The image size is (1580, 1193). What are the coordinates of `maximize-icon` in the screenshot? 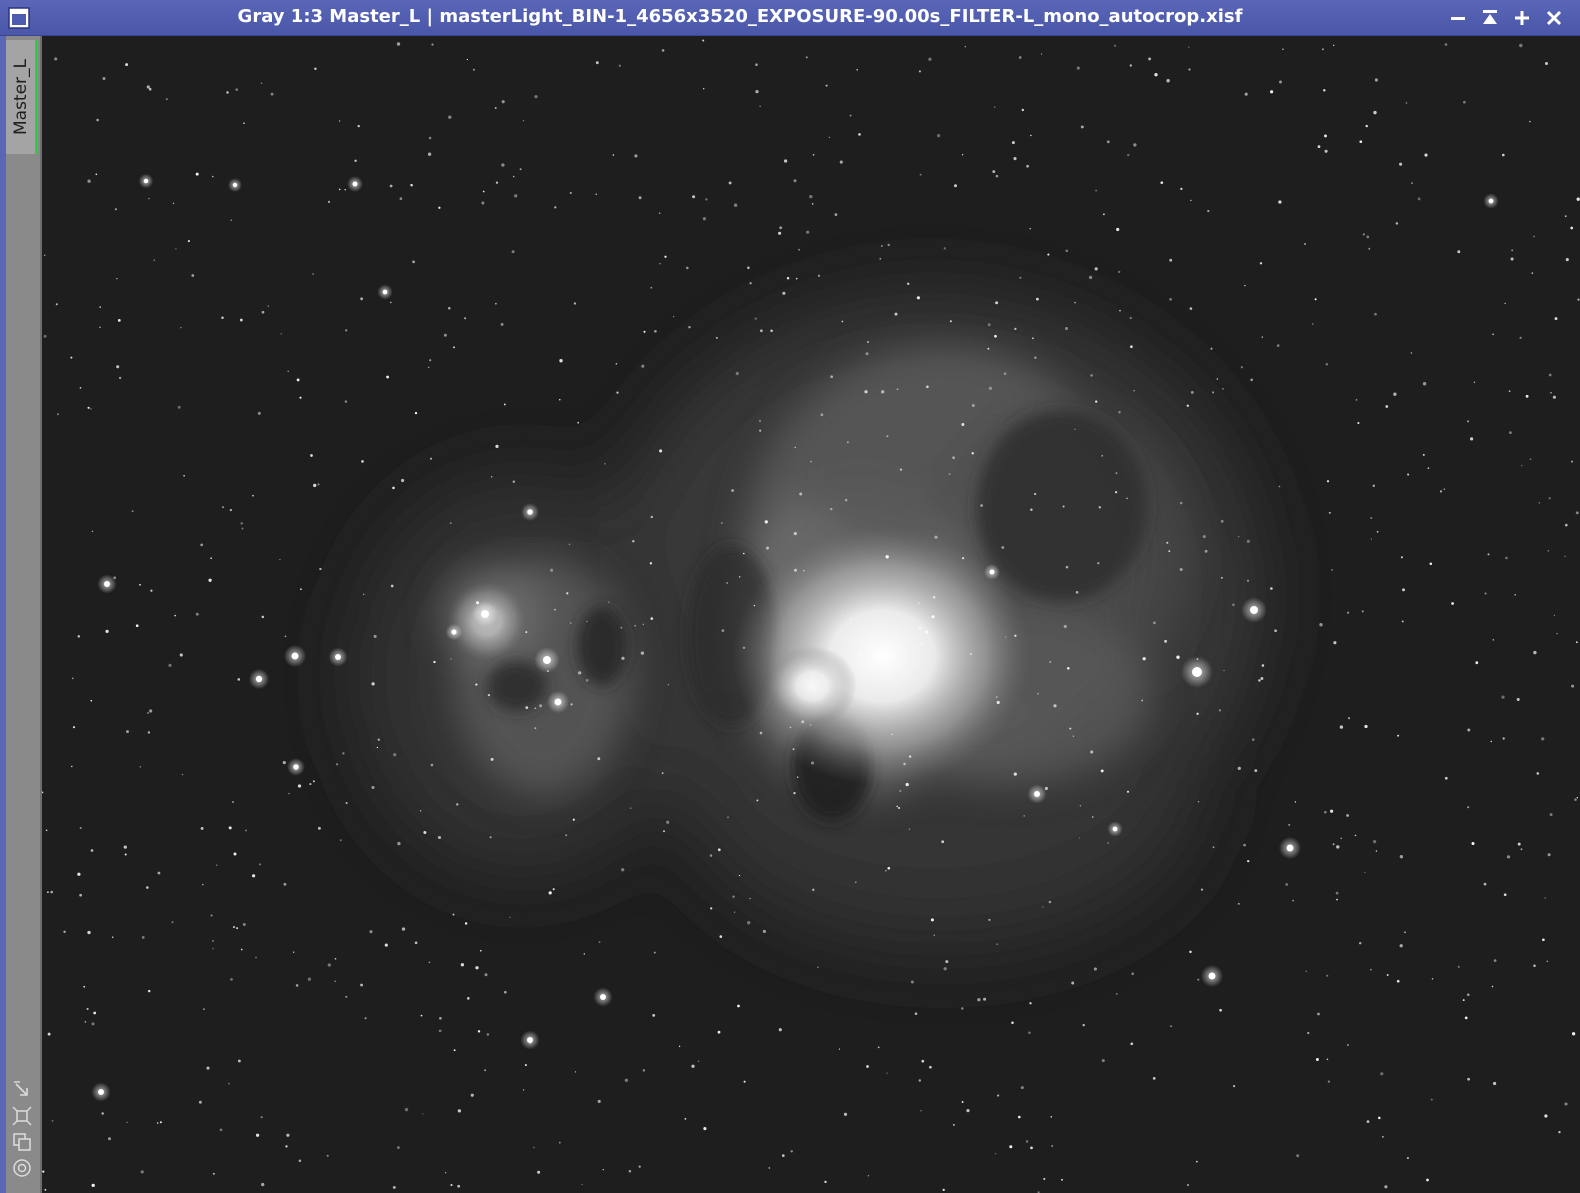 It's located at (1522, 18).